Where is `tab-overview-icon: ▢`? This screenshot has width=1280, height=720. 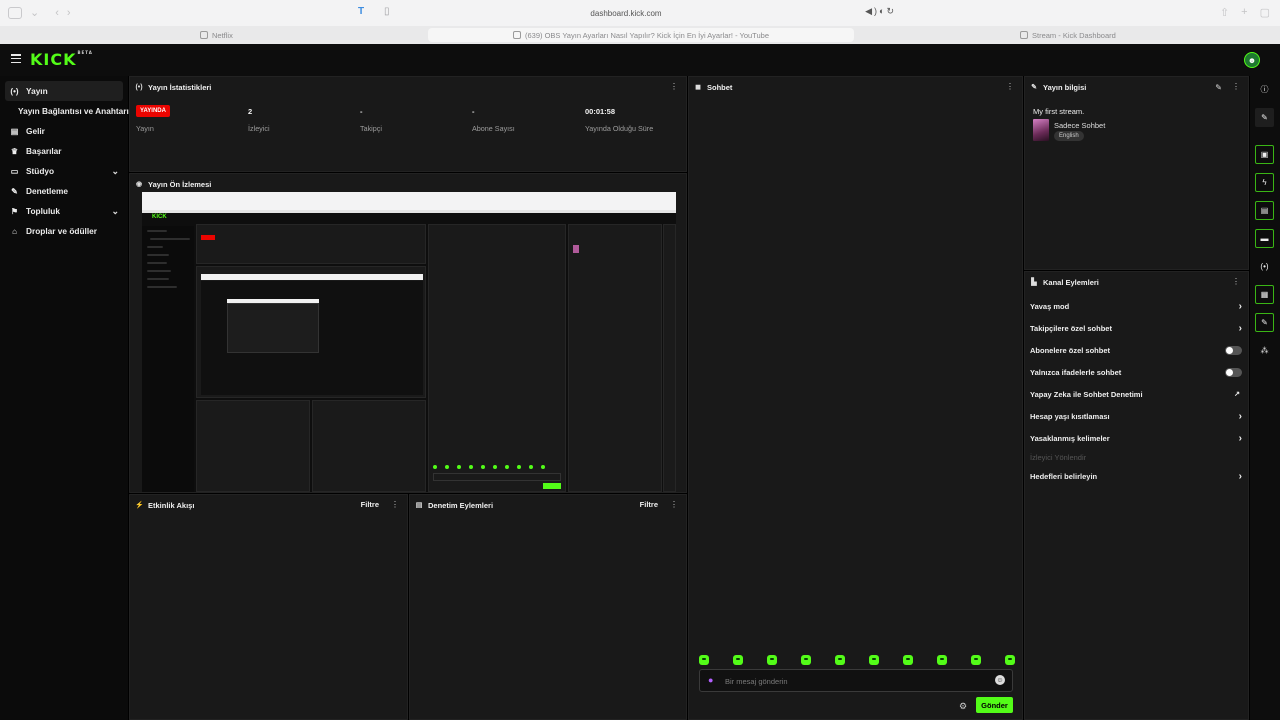
tab-overview-icon: ▢ is located at coordinates (1265, 12).